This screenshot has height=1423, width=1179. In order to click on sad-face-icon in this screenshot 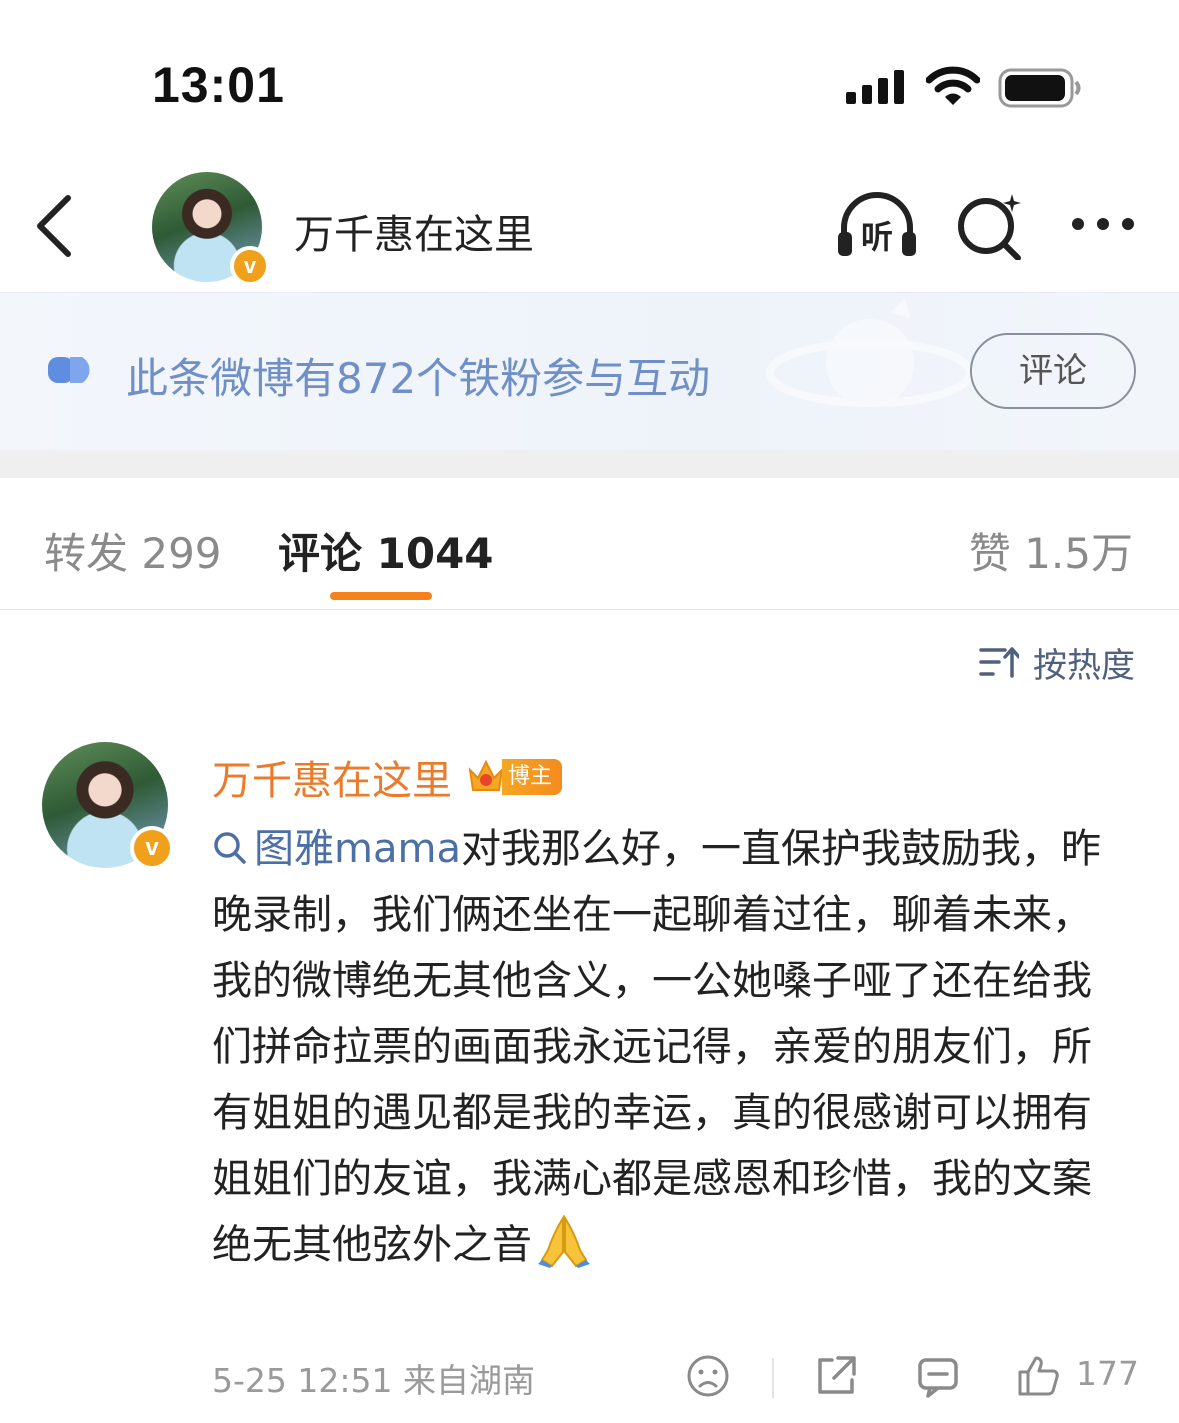, I will do `click(708, 1376)`.